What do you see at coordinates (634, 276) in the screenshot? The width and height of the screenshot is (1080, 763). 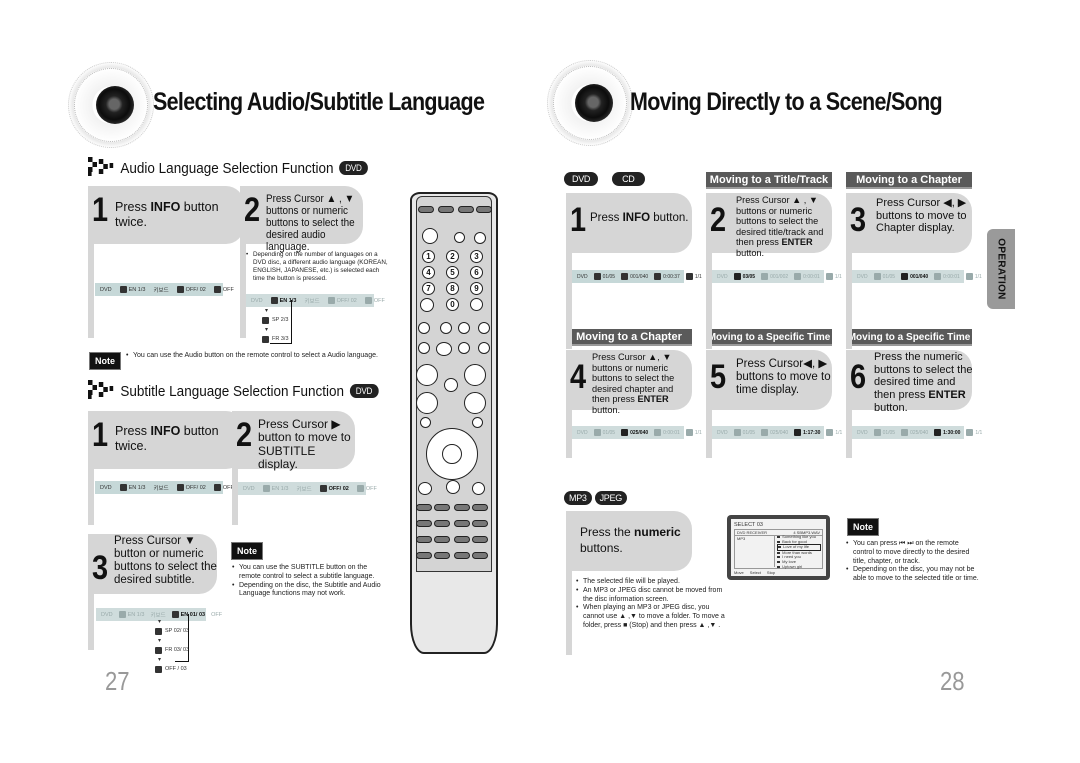 I see `osd-chapter: 001/040` at bounding box center [634, 276].